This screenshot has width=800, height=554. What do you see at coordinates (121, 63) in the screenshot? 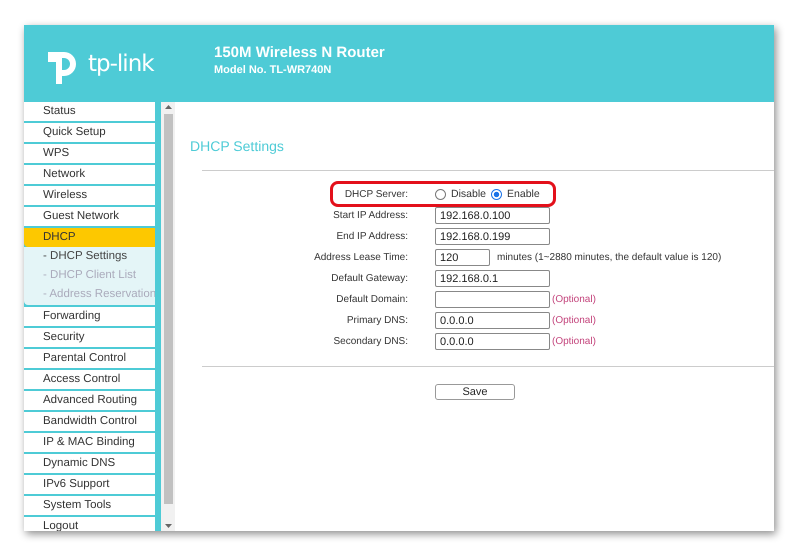
I see `logo-text: tp-link` at bounding box center [121, 63].